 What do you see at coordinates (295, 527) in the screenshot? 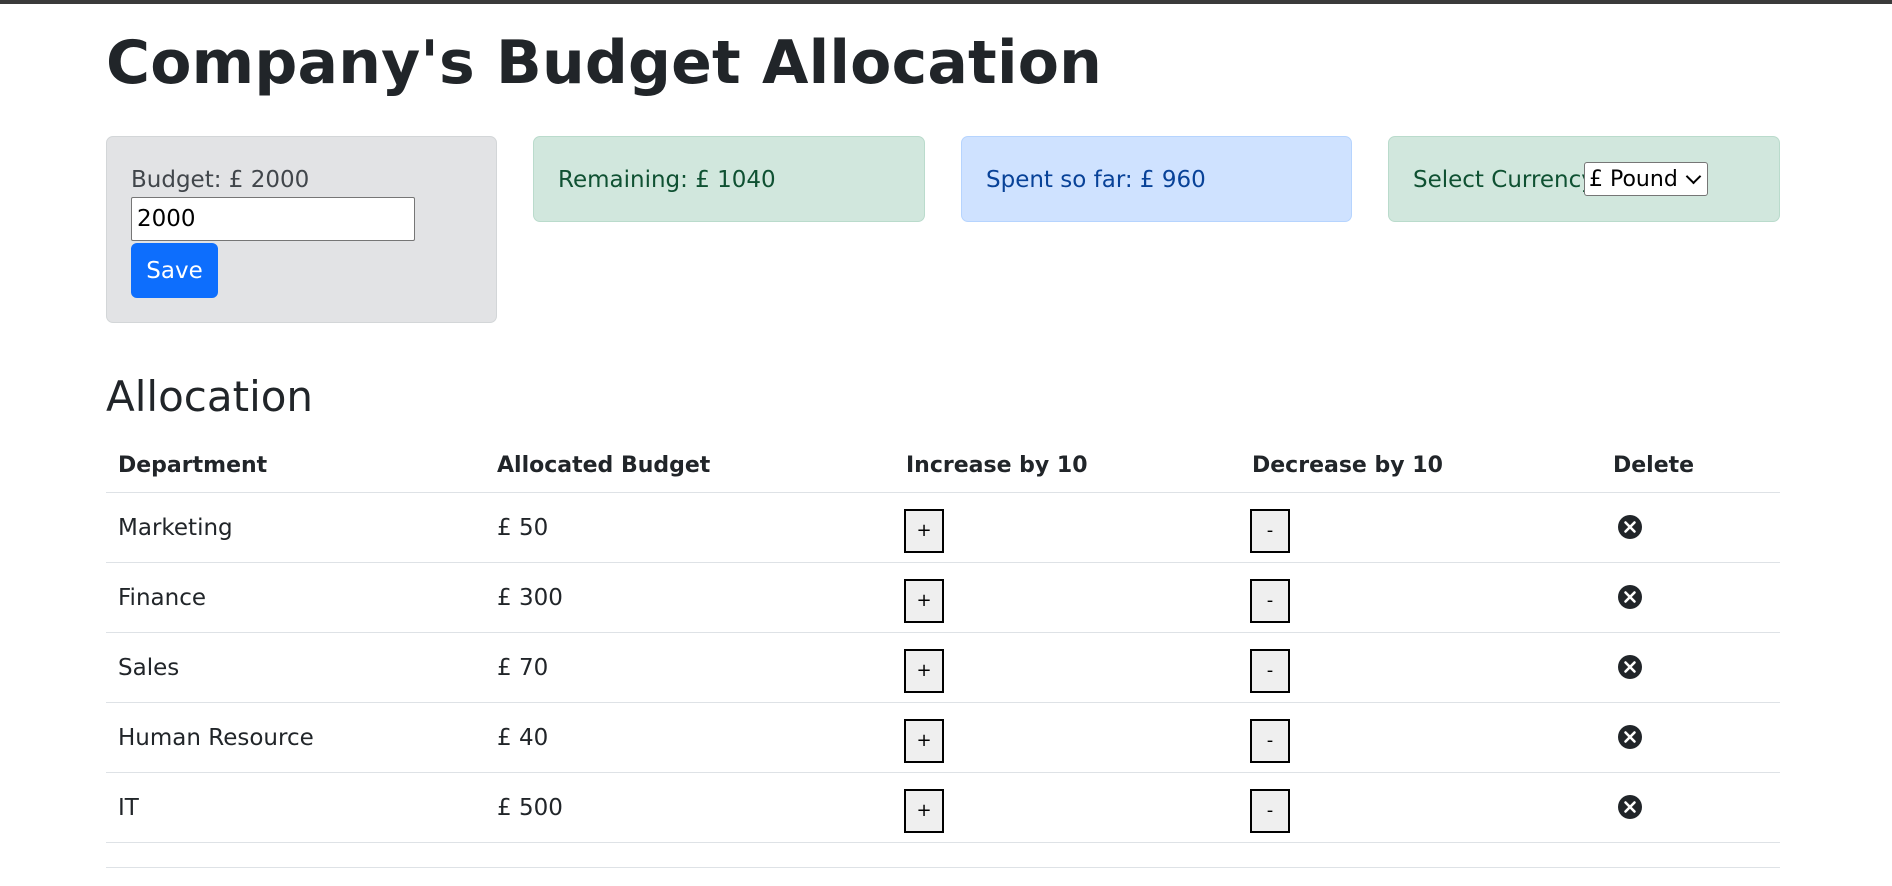
I see `department-cell: Marketing` at bounding box center [295, 527].